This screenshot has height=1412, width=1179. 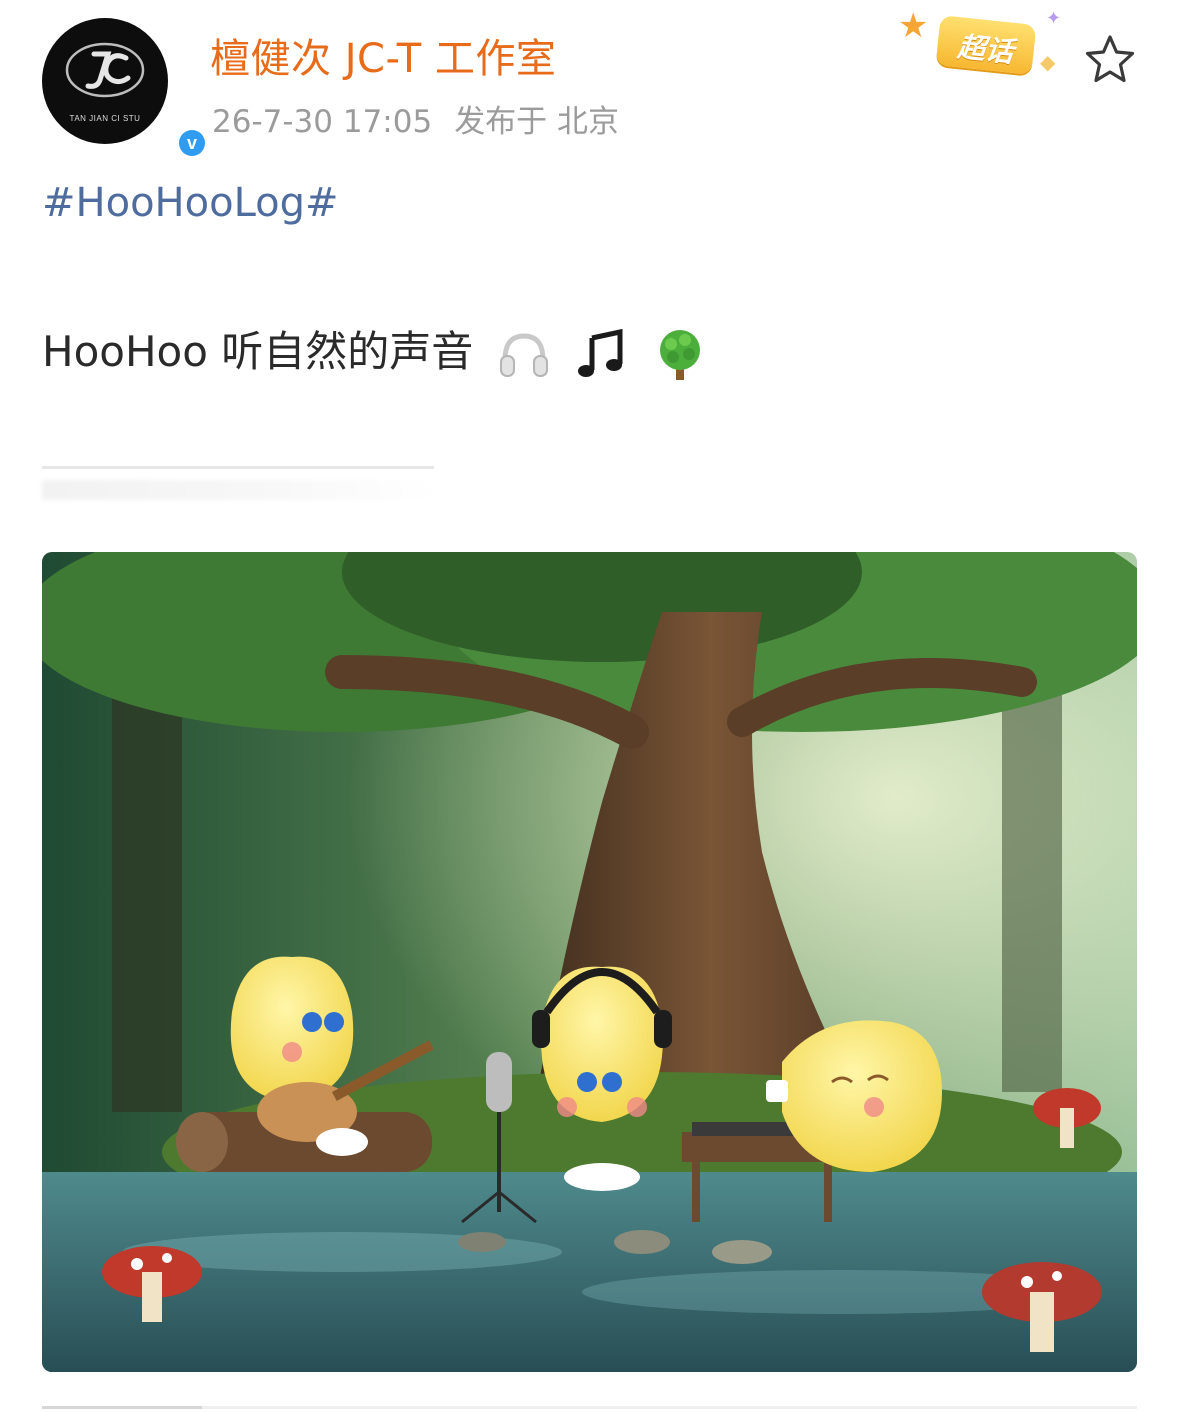 What do you see at coordinates (913, 26) in the screenshot?
I see `star-sparkle-icon: ★` at bounding box center [913, 26].